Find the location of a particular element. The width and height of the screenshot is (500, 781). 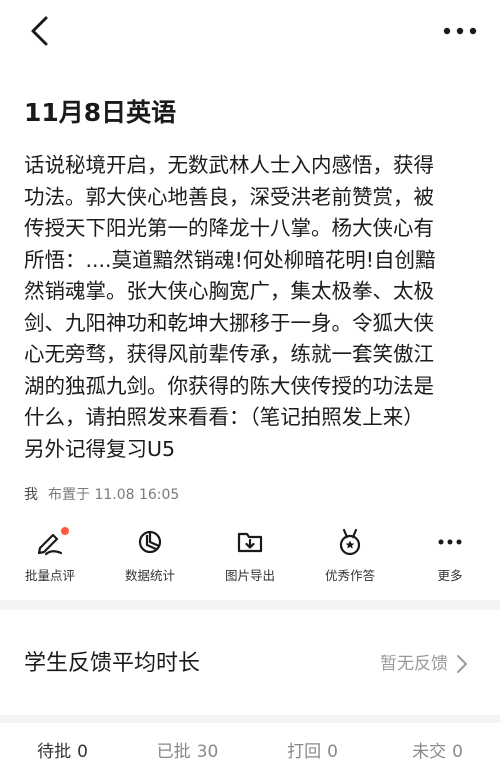

submission-status-tabs: 待批 0 已批 30 打回 0 未交 0 is located at coordinates (250, 752).